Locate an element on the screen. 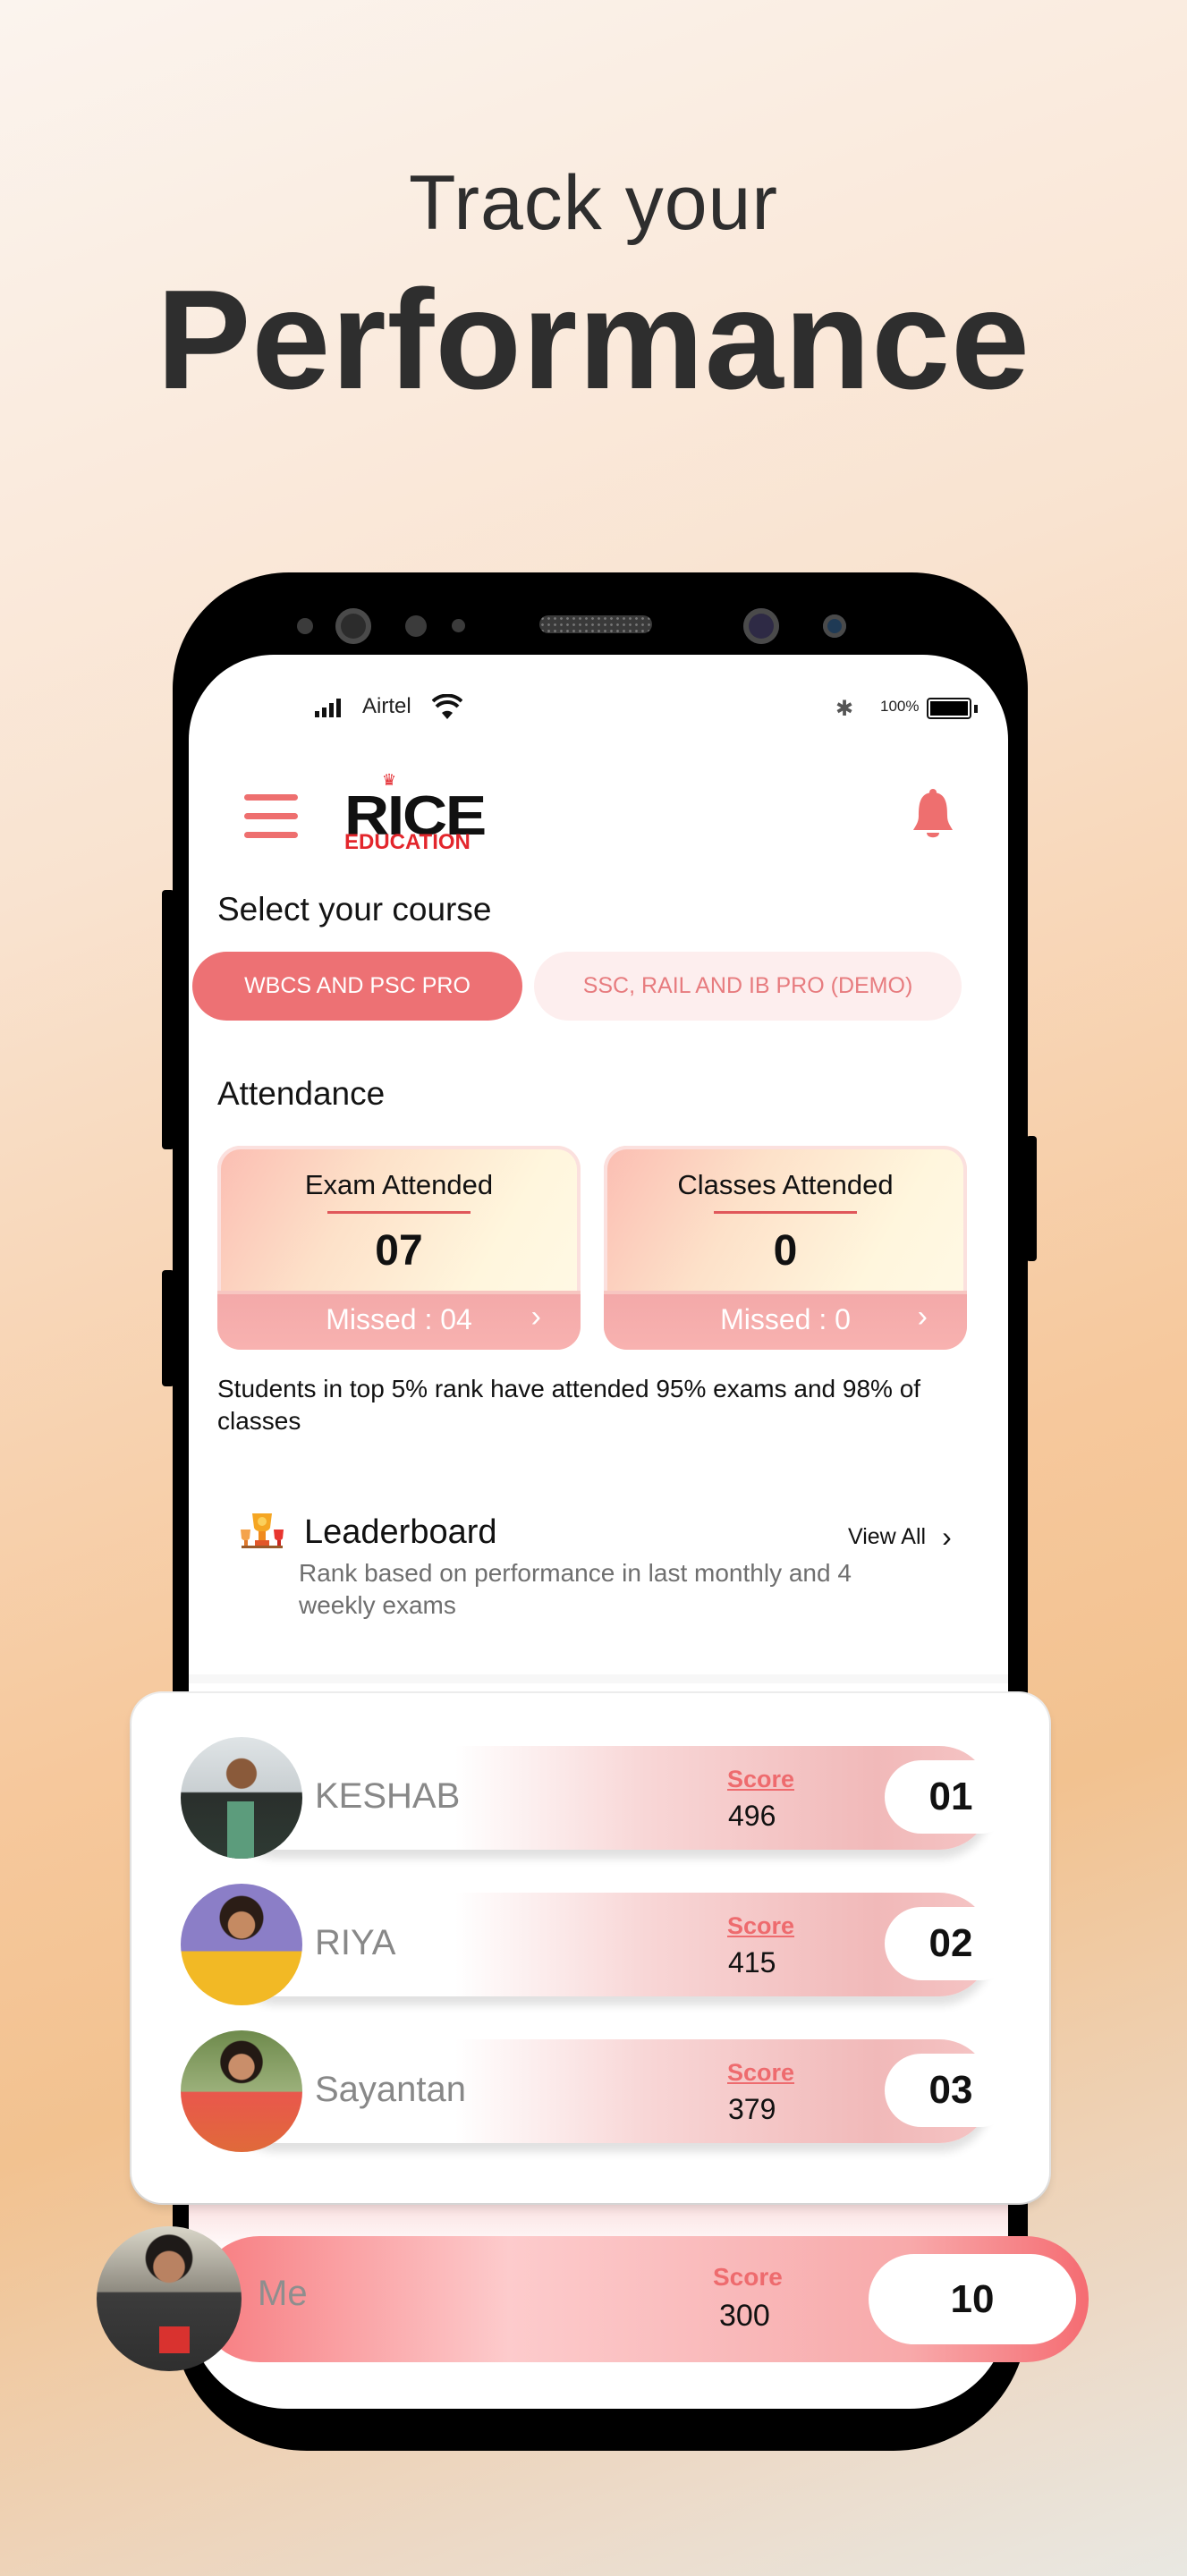  volume-button is located at coordinates (168, 1019).